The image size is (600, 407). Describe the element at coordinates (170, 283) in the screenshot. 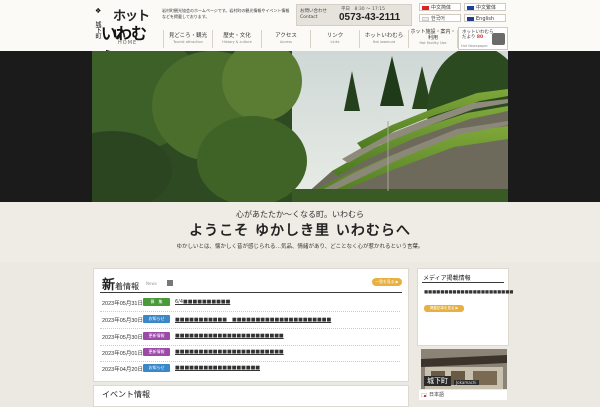

I see `news-icon` at that location.